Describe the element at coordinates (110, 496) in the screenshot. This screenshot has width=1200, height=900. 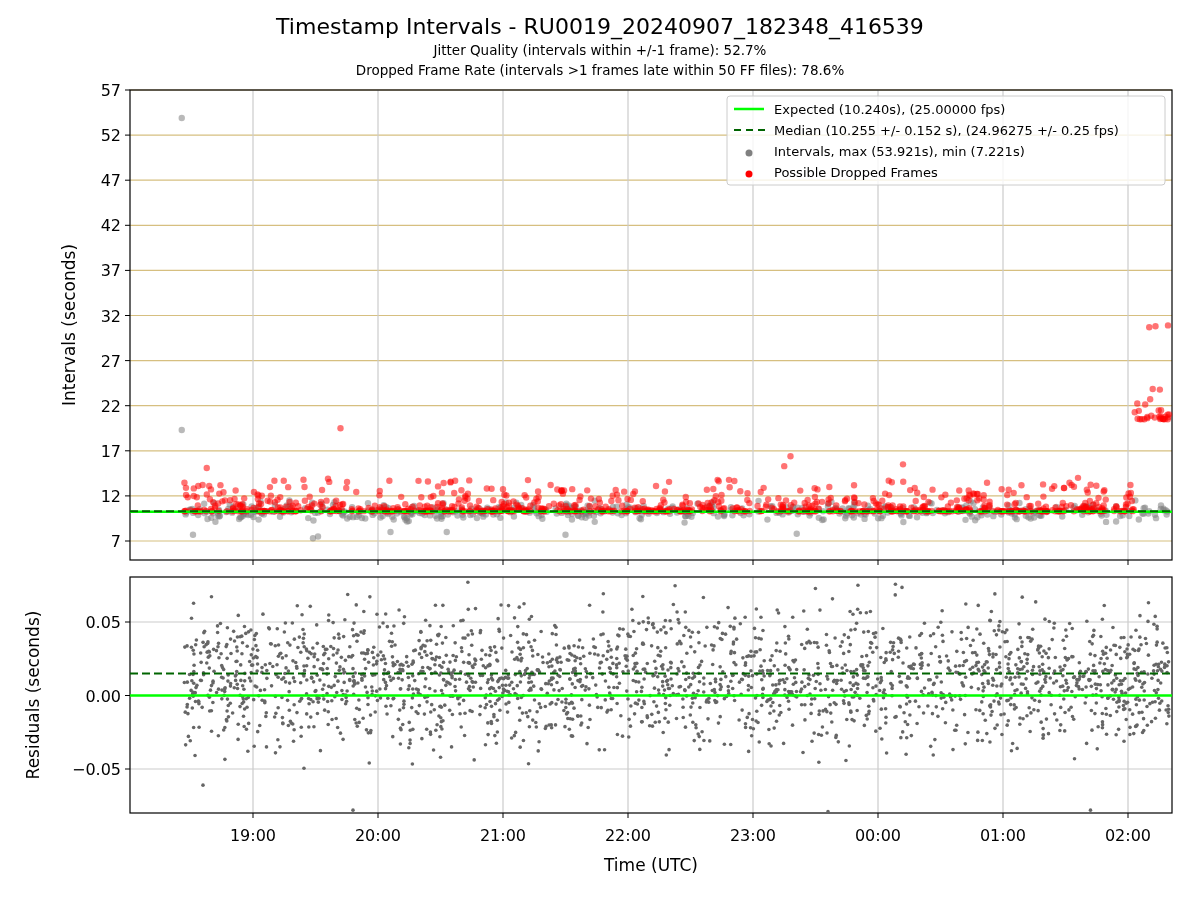
I see `y-tick-label: 12` at that location.